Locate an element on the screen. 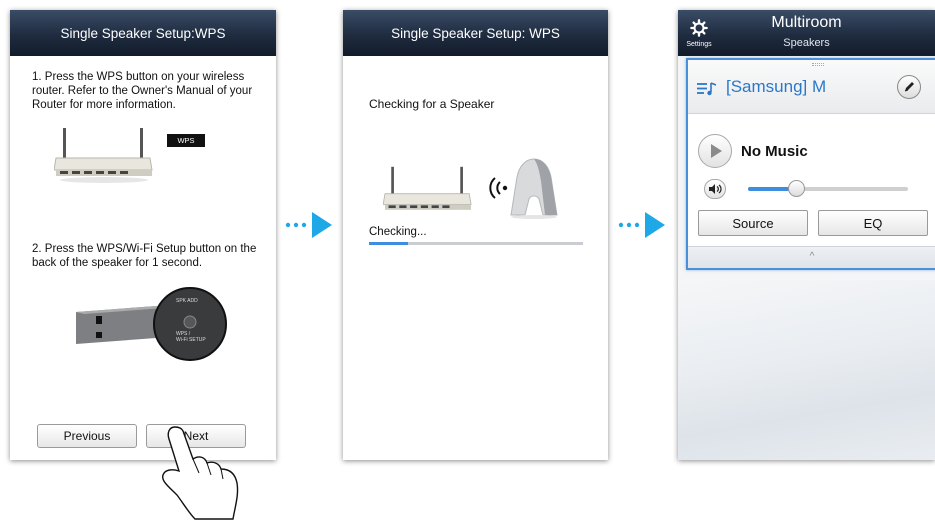 This screenshot has height=521, width=935. play-button is located at coordinates (715, 151).